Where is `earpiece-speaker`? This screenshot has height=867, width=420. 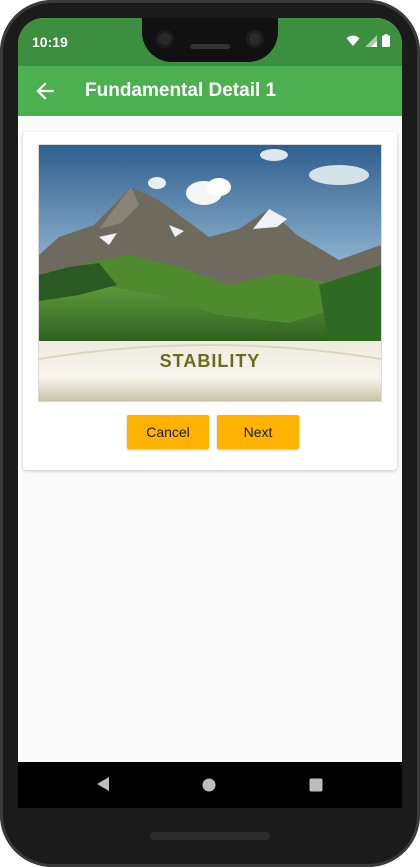 earpiece-speaker is located at coordinates (210, 46).